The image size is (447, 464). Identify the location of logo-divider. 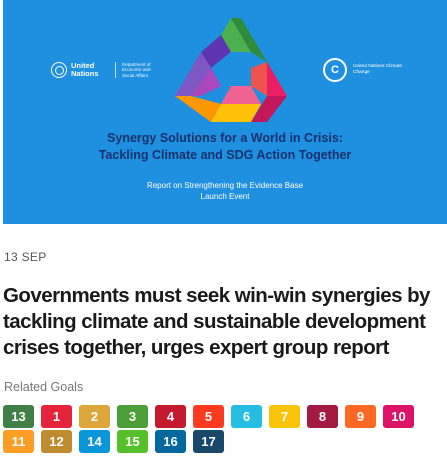
(115, 70).